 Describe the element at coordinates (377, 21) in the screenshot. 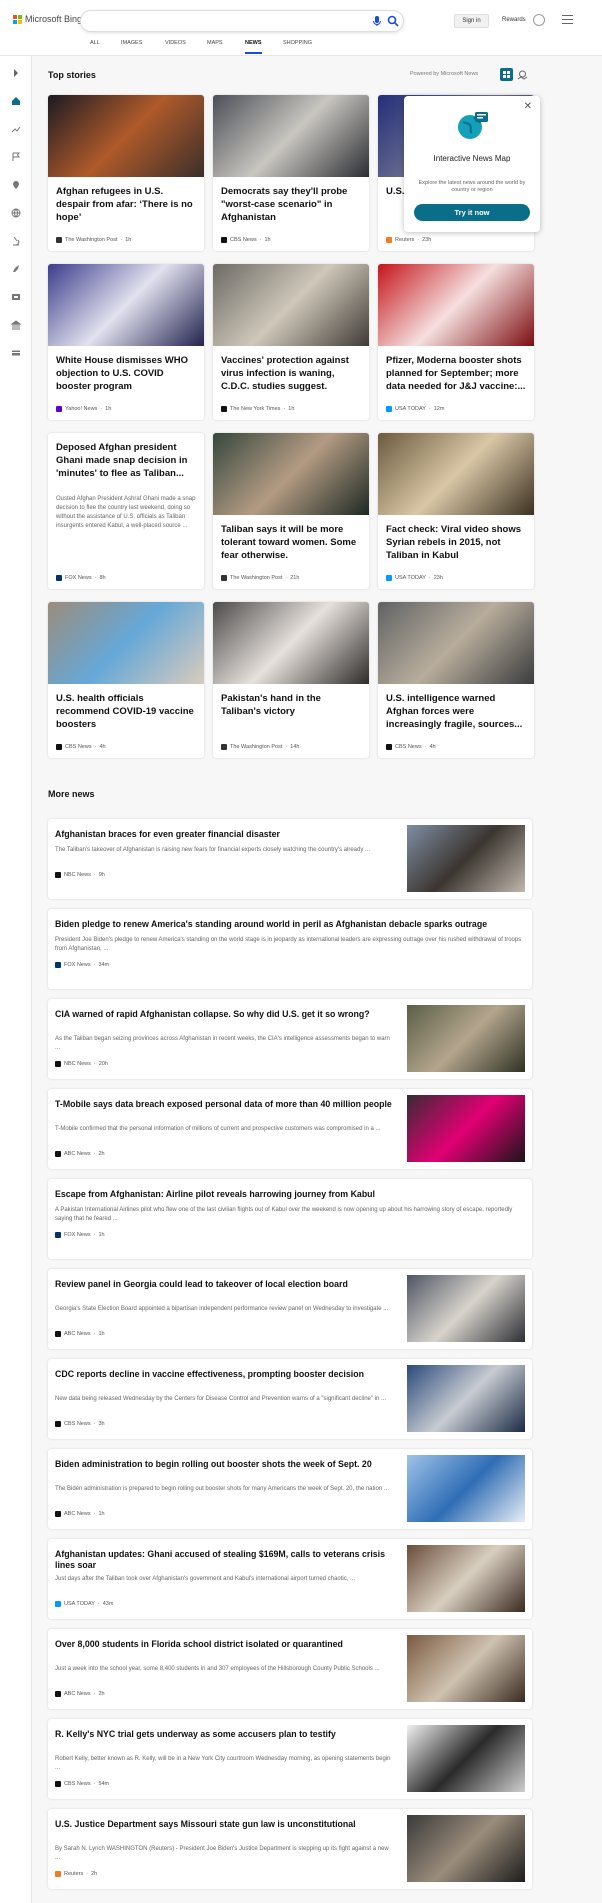

I see `microphone-icon` at that location.